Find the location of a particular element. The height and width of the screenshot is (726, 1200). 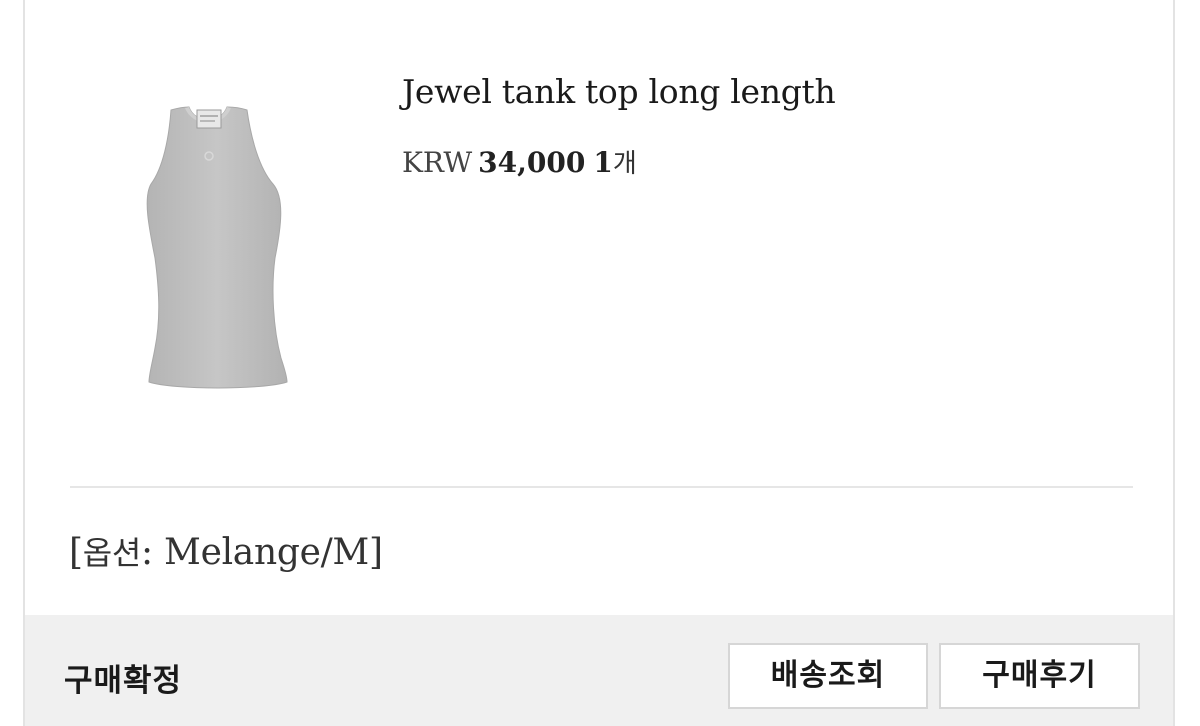

option-text: [옵션: Melange/M] is located at coordinates (226, 551).